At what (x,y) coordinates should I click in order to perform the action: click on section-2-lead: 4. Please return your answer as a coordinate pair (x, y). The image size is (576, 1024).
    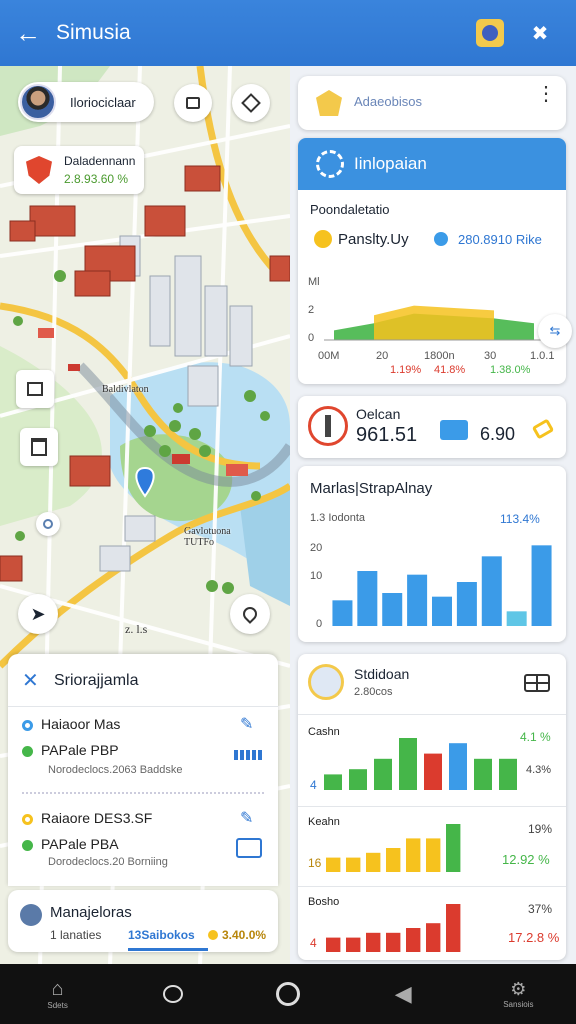
    Looking at the image, I should click on (313, 943).